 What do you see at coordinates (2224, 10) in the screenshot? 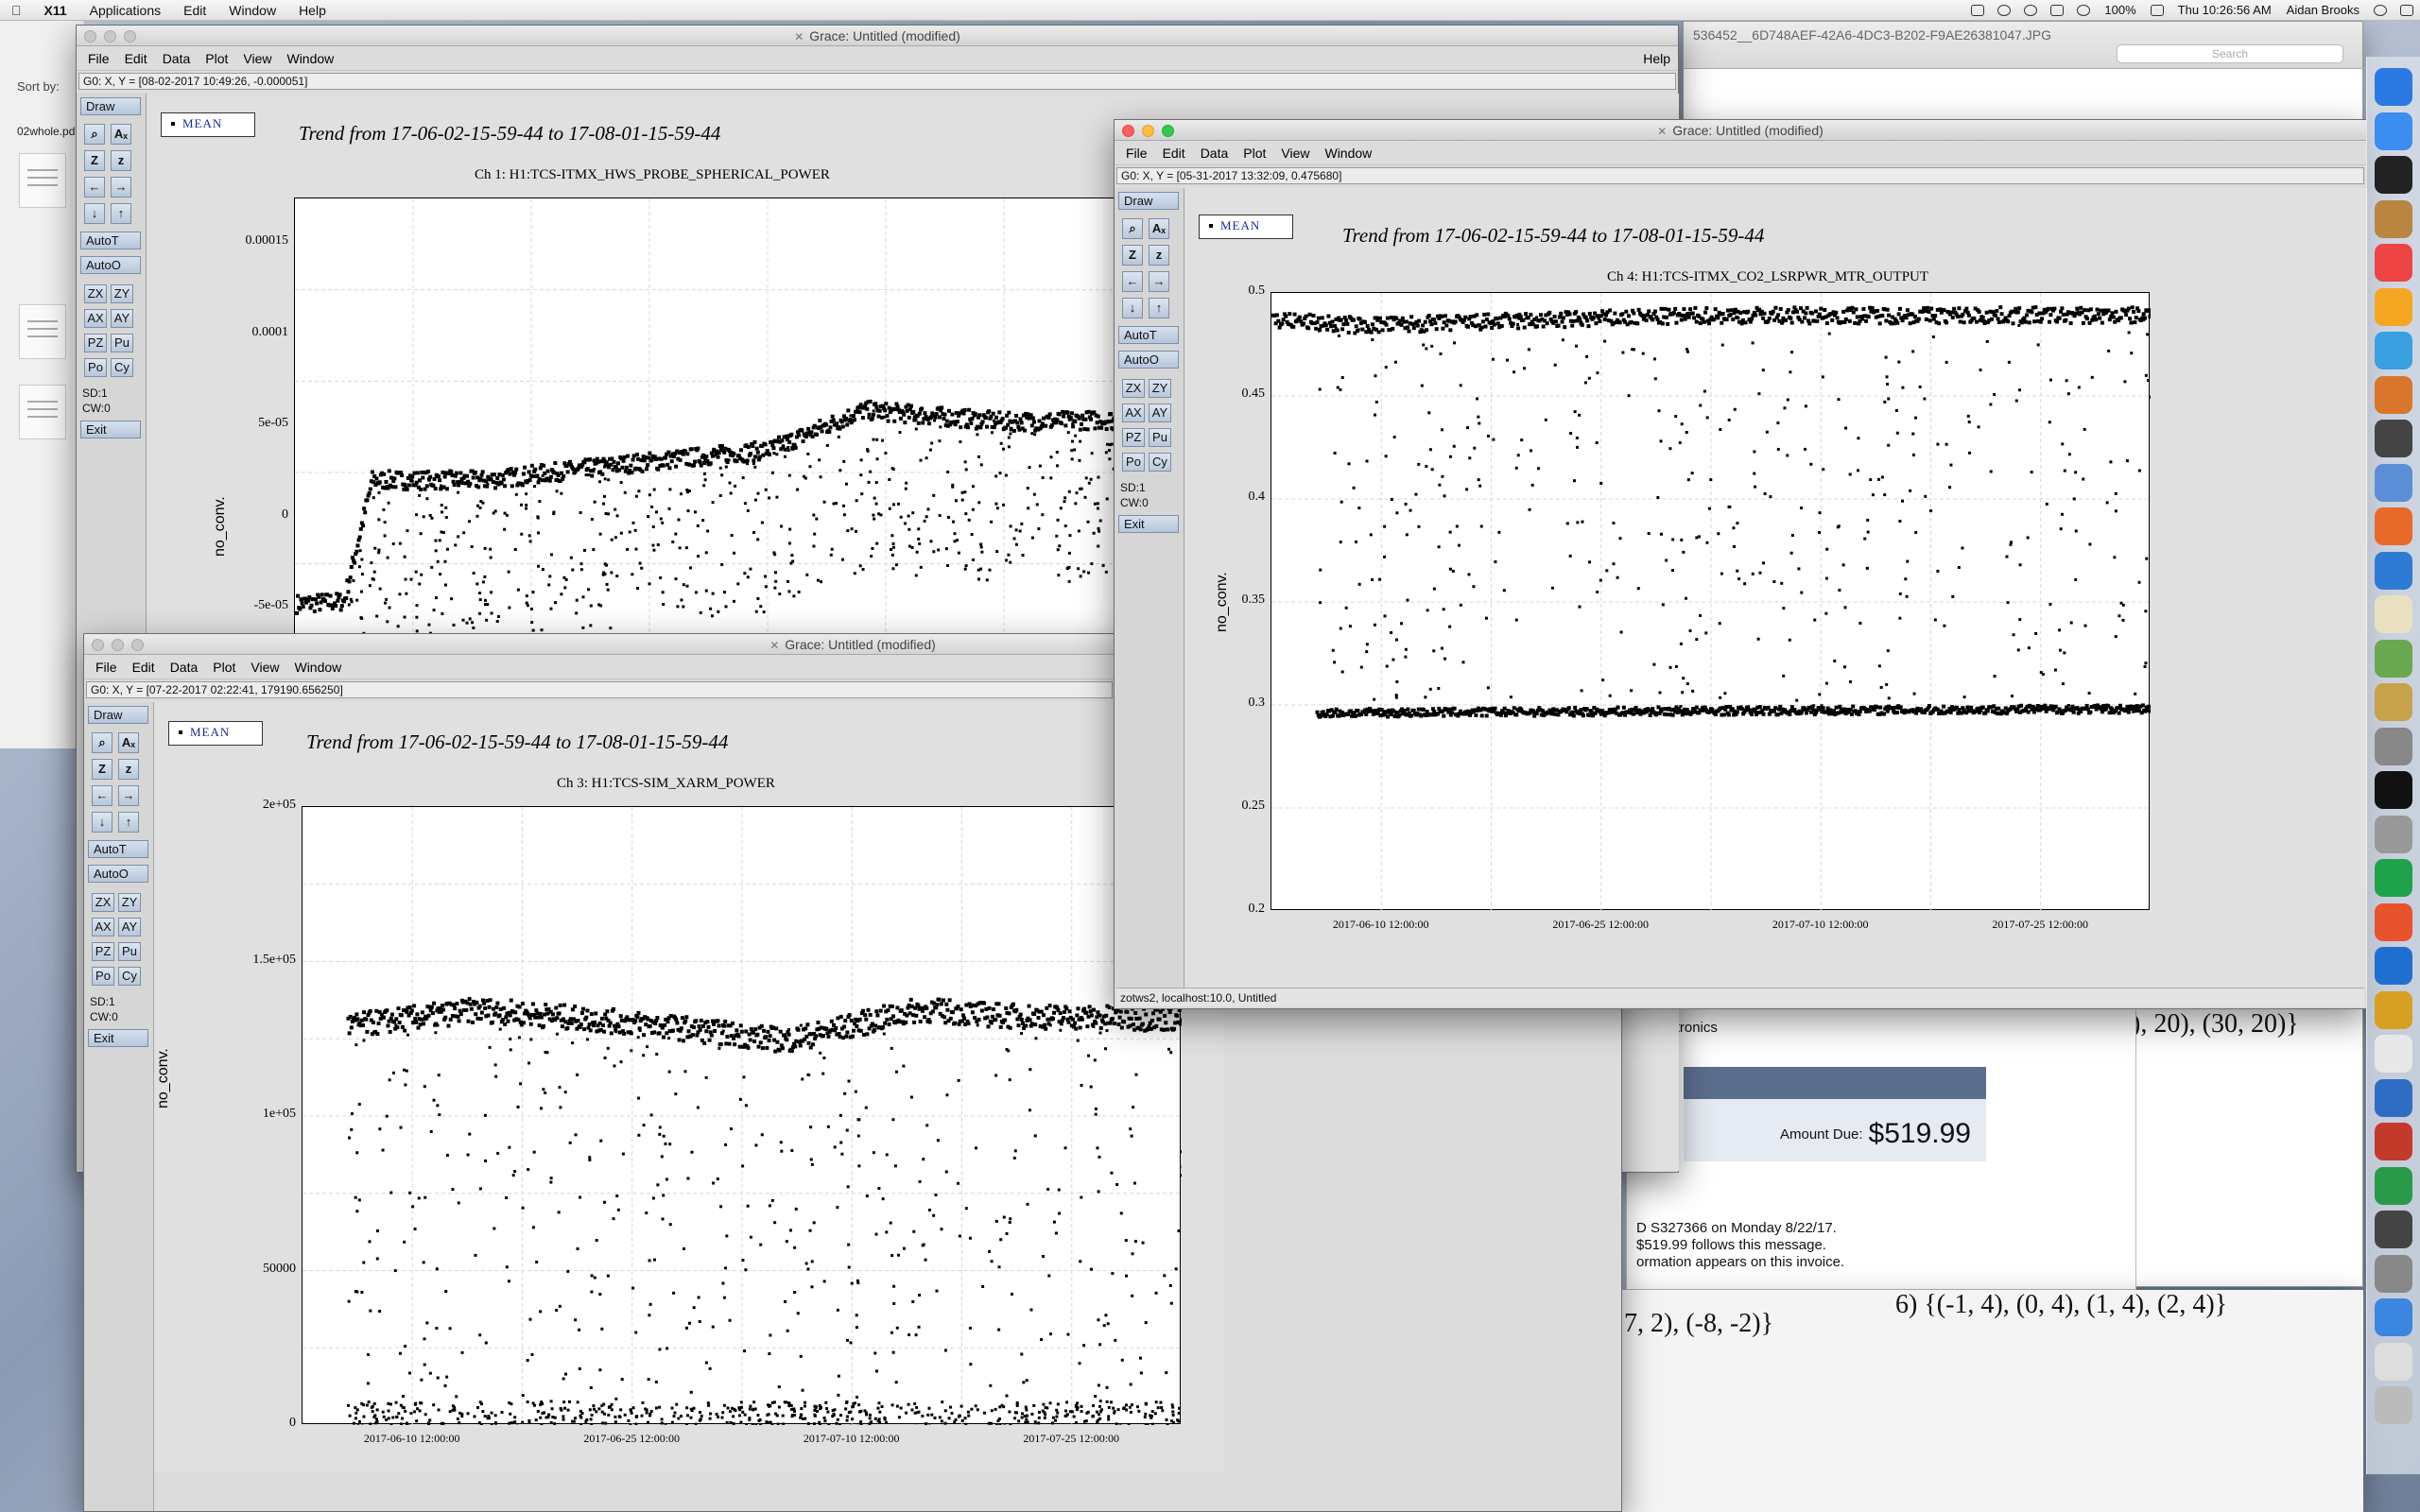
I see `clock: Thu 10:26:56 AM` at bounding box center [2224, 10].